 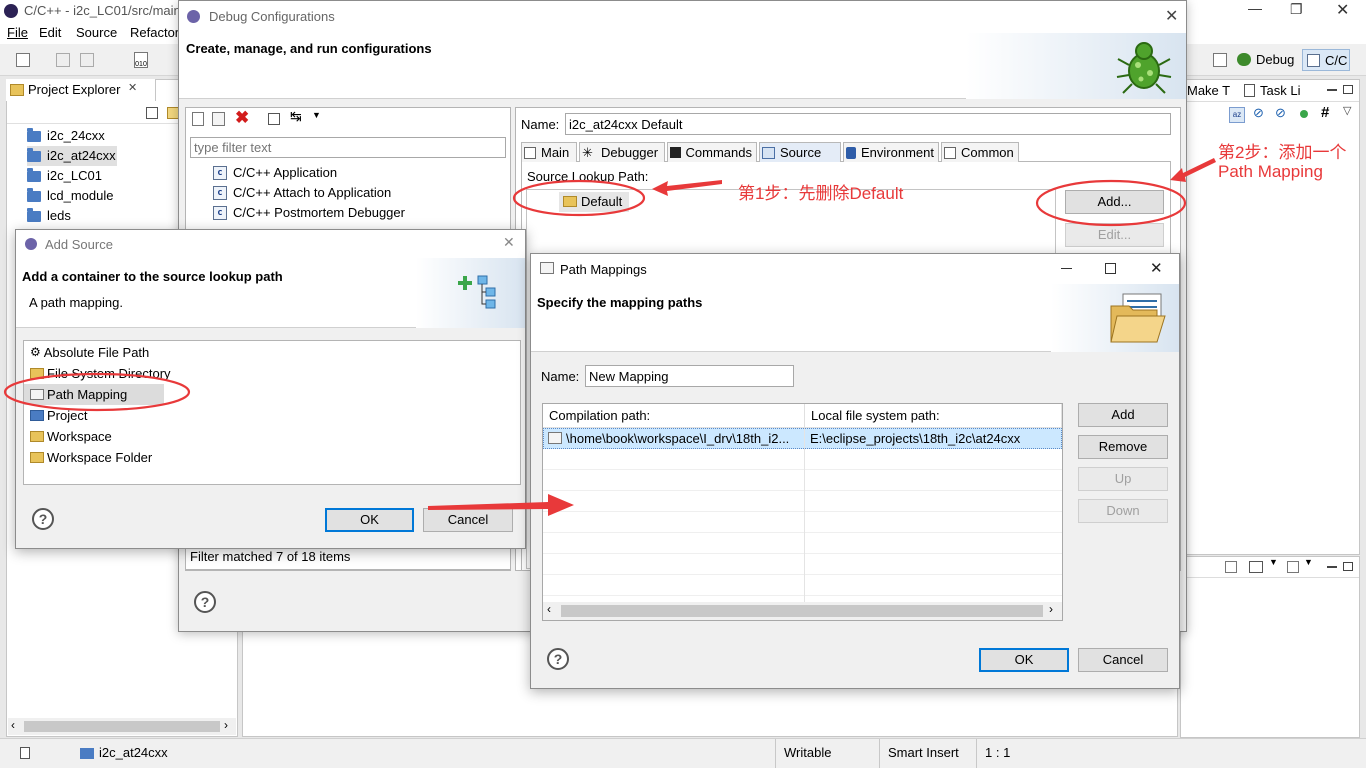 What do you see at coordinates (272, 457) in the screenshot?
I see `container-item-workspace-folder: Workspace Folder` at bounding box center [272, 457].